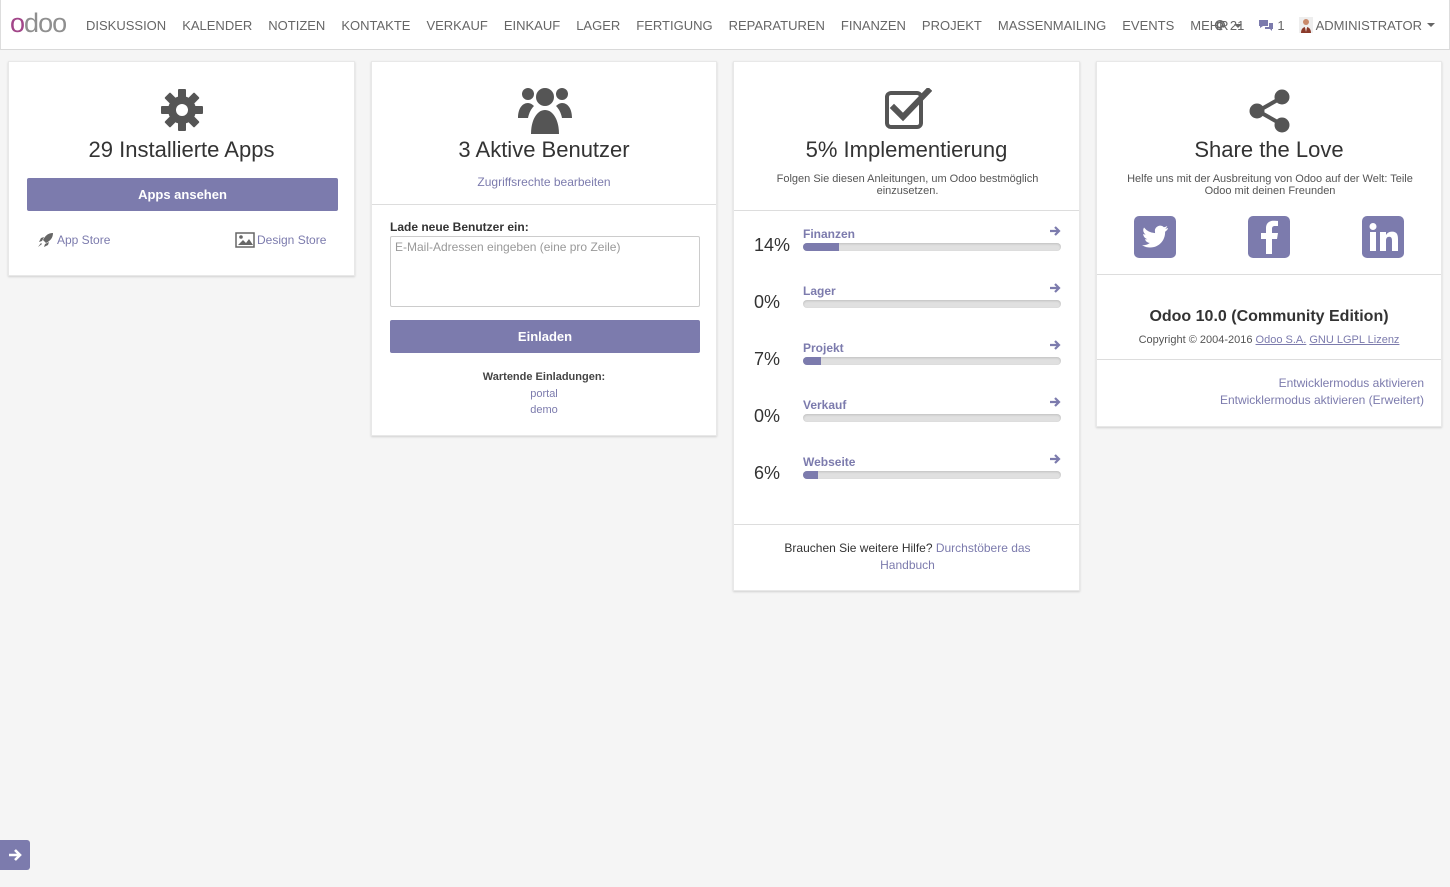  Describe the element at coordinates (532, 25) in the screenshot. I see `menu-item-einkauf: EINKAUF` at that location.